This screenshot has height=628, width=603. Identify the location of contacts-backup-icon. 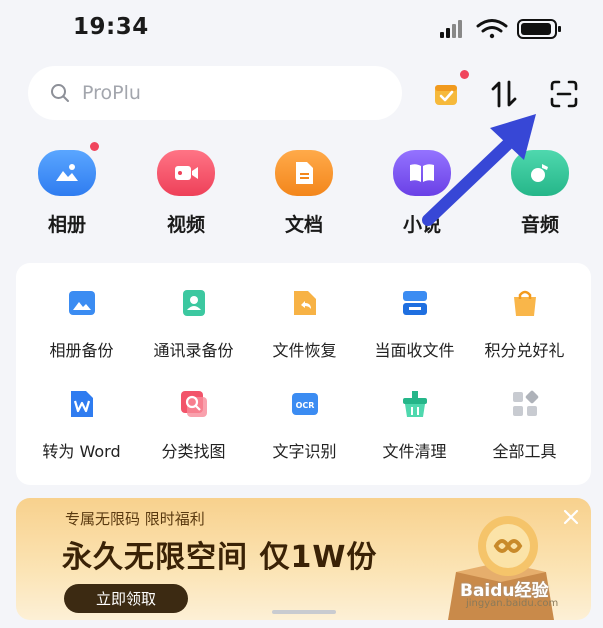
(194, 303).